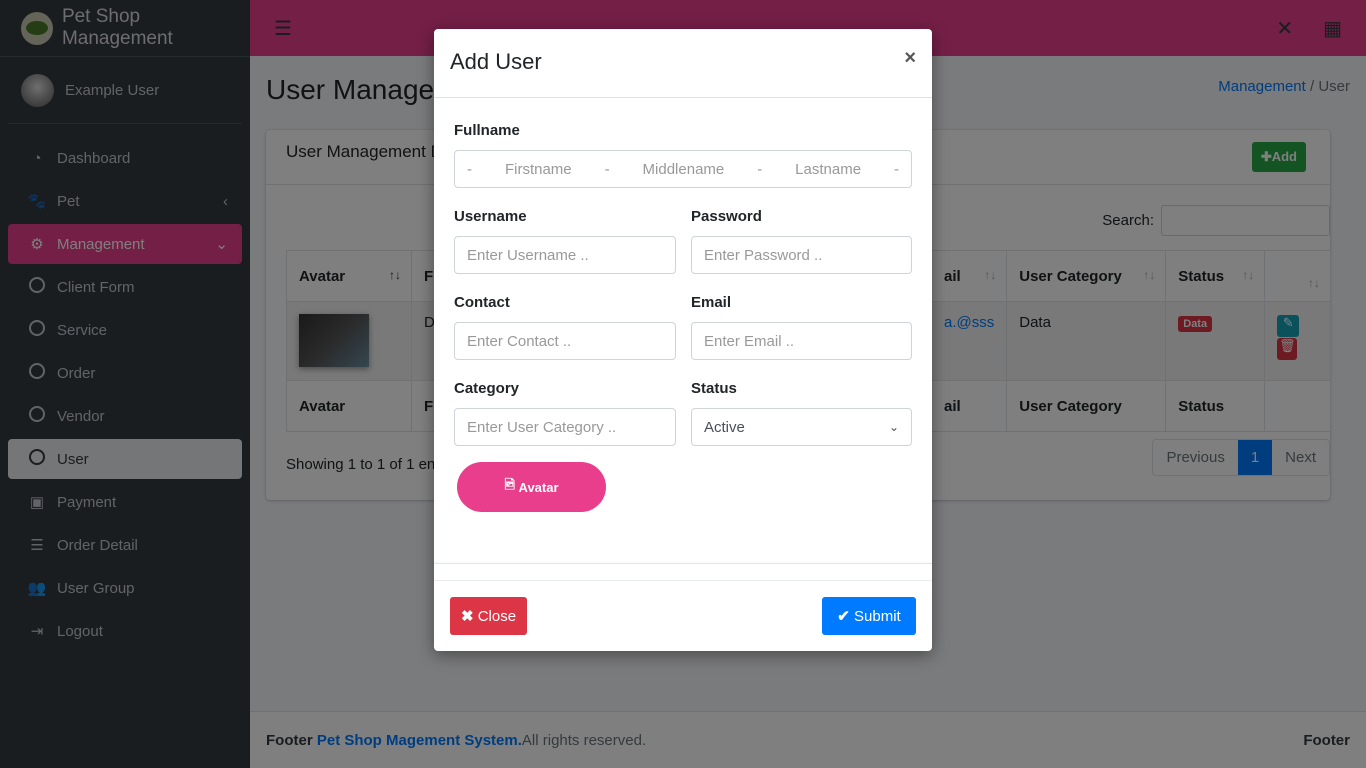 The height and width of the screenshot is (768, 1366). Describe the element at coordinates (565, 341) in the screenshot. I see `contact-input: Enter Contact ..` at that location.